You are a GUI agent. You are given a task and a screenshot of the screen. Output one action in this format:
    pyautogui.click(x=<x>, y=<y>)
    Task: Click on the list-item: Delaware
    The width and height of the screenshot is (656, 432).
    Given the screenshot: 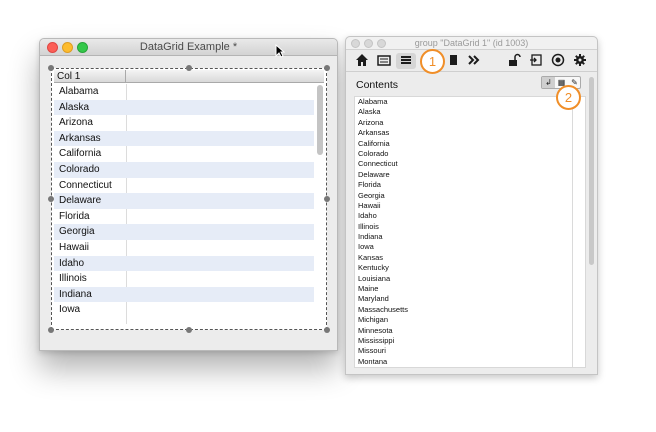 What is the action you would take?
    pyautogui.click(x=374, y=174)
    